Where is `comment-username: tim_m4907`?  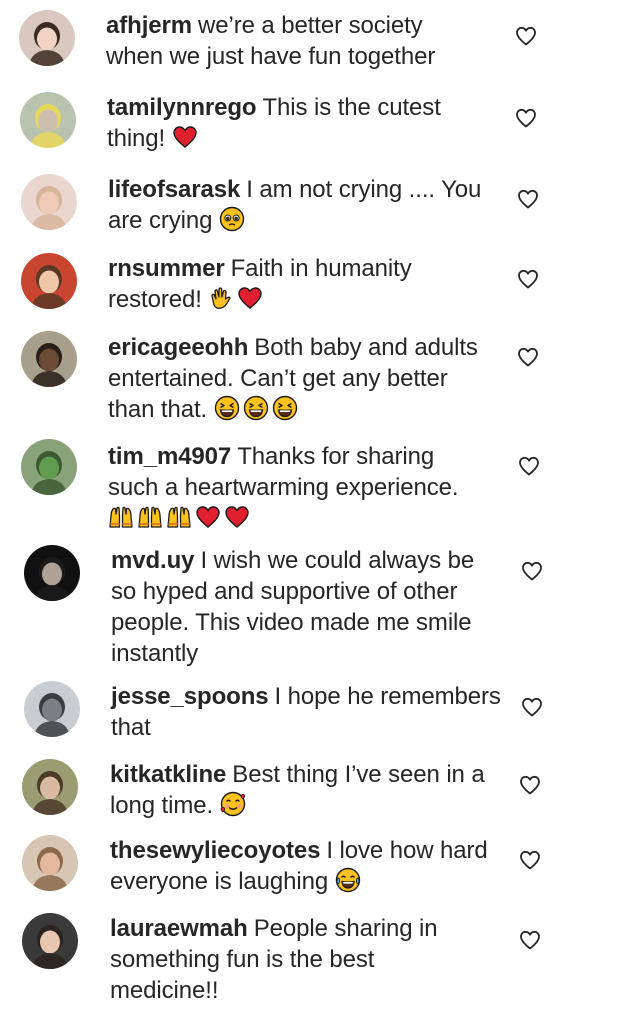
comment-username: tim_m4907 is located at coordinates (169, 456).